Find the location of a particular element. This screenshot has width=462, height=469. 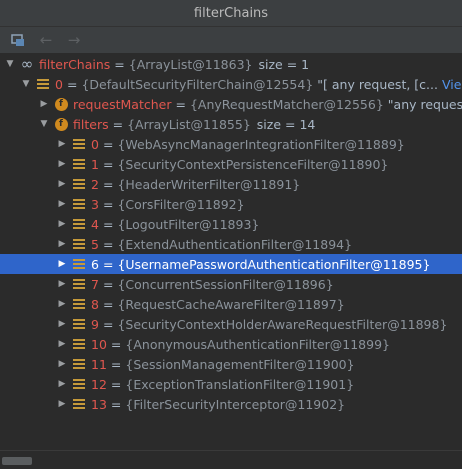

variable-name: 2 is located at coordinates (95, 184).